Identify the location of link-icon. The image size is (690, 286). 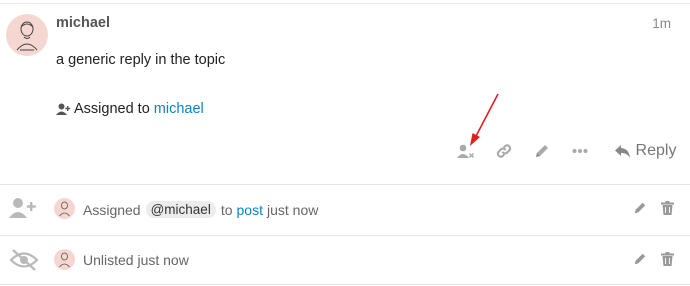
(504, 151).